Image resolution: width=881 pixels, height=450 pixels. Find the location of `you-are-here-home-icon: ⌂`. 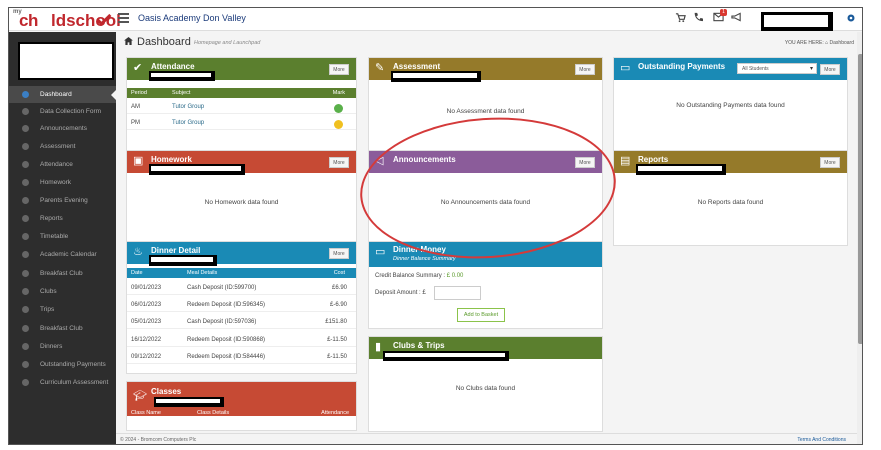

you-are-here-home-icon: ⌂ is located at coordinates (826, 43).